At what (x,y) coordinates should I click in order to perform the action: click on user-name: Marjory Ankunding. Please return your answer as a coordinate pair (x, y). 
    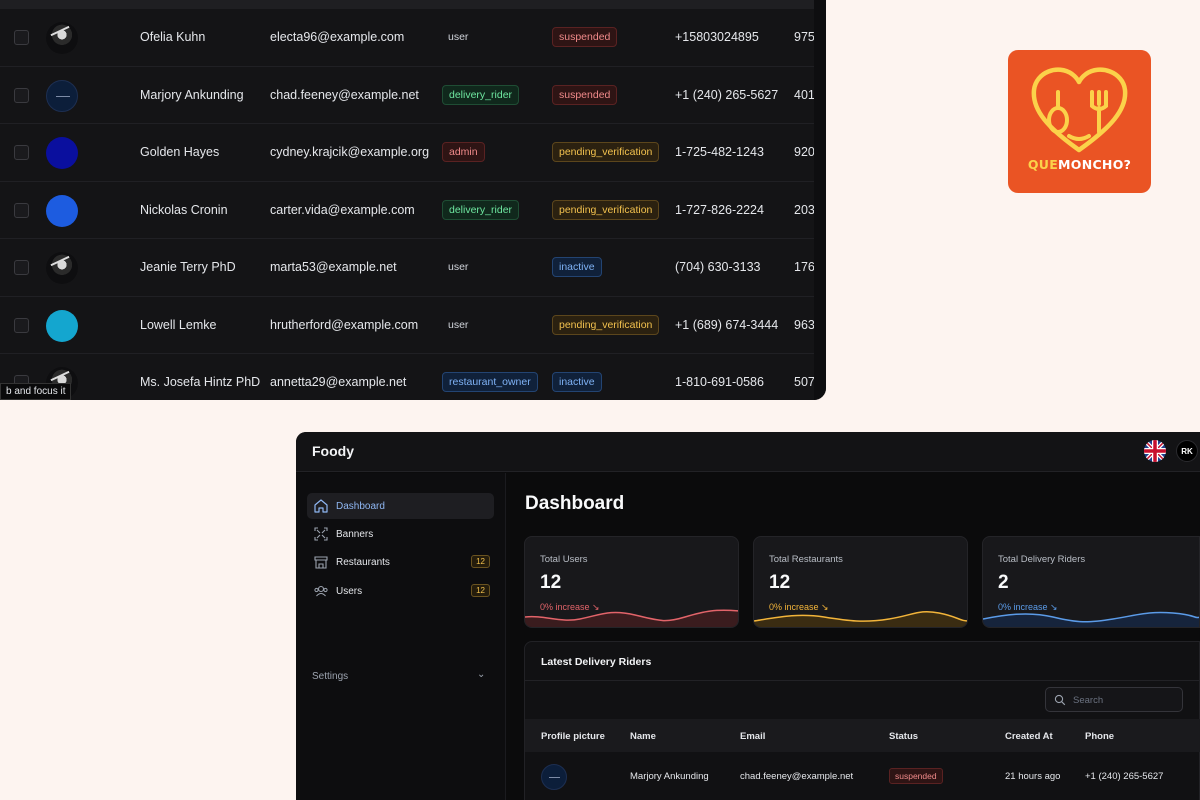
    Looking at the image, I should click on (192, 94).